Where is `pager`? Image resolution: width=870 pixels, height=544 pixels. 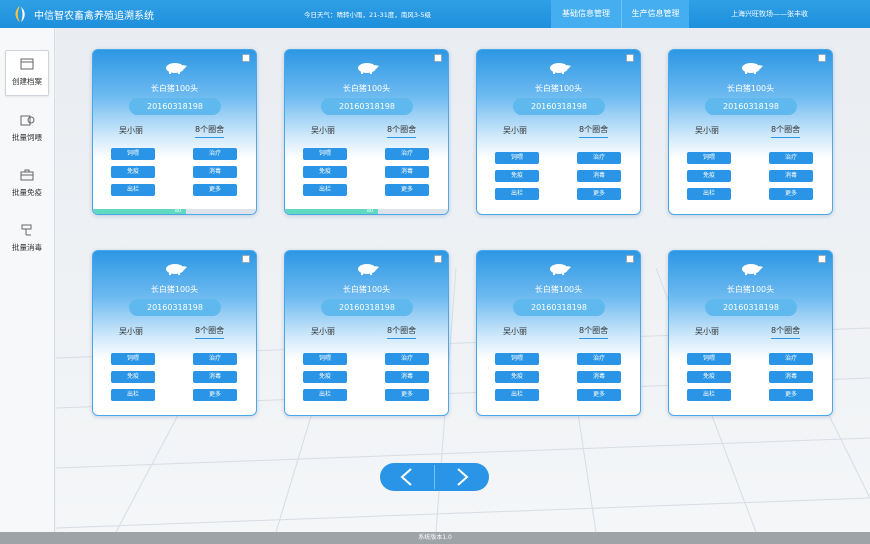 pager is located at coordinates (434, 477).